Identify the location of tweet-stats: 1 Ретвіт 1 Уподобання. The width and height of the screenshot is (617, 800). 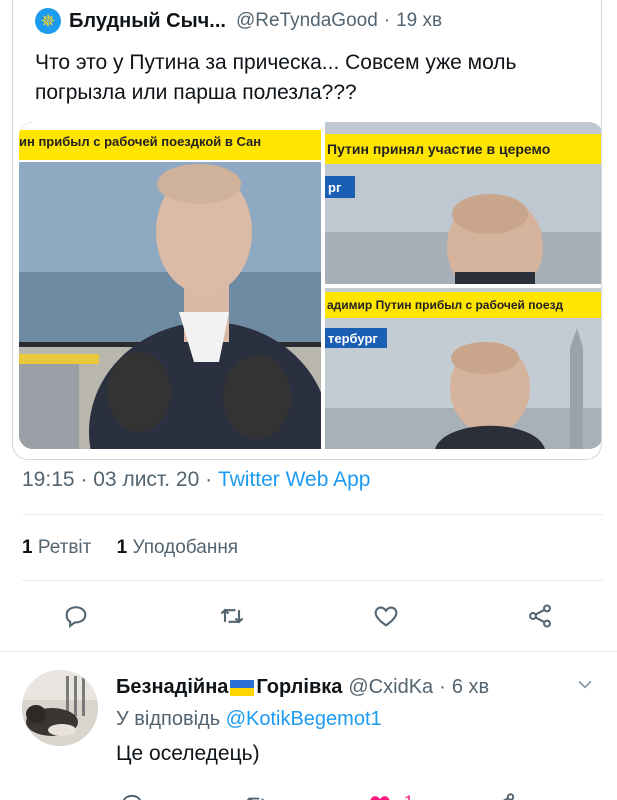
(140, 548).